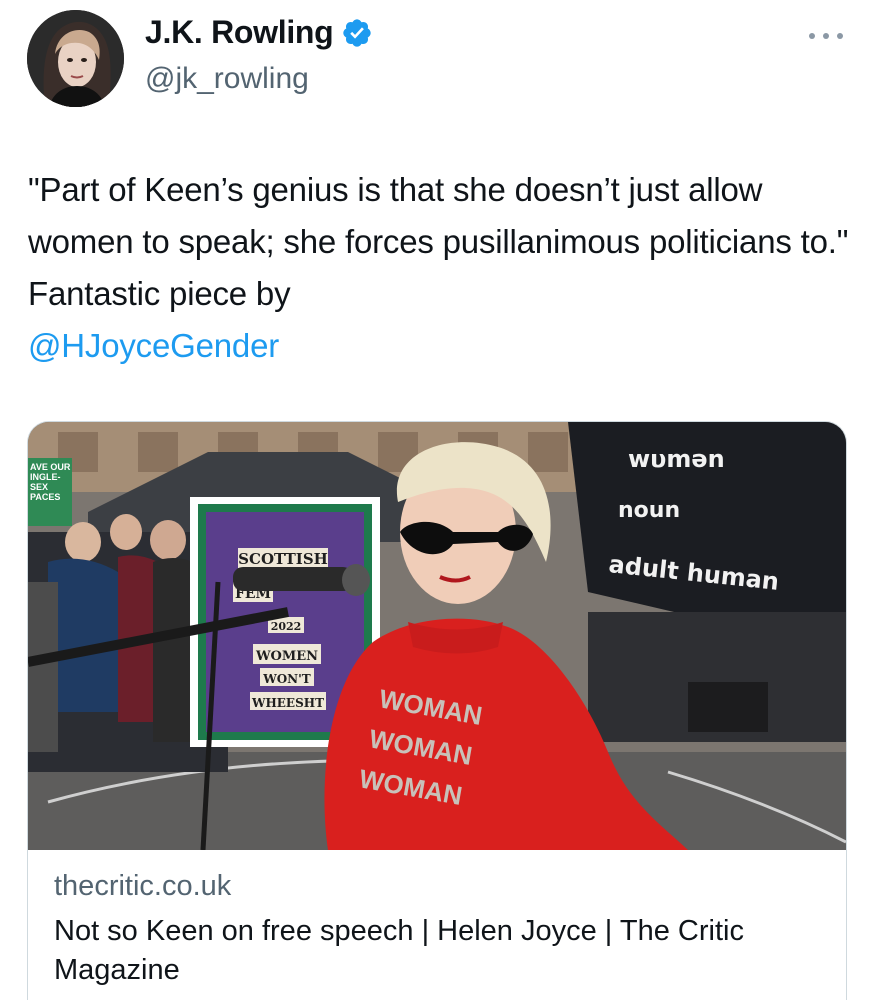 The image size is (873, 1000). I want to click on sign-line: WON'T, so click(286, 679).